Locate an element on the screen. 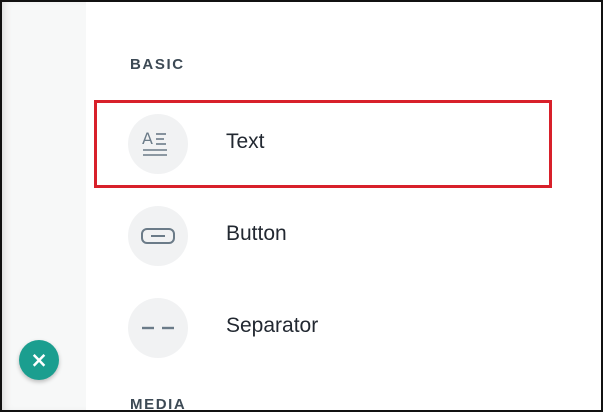  close-button: × is located at coordinates (39, 360).